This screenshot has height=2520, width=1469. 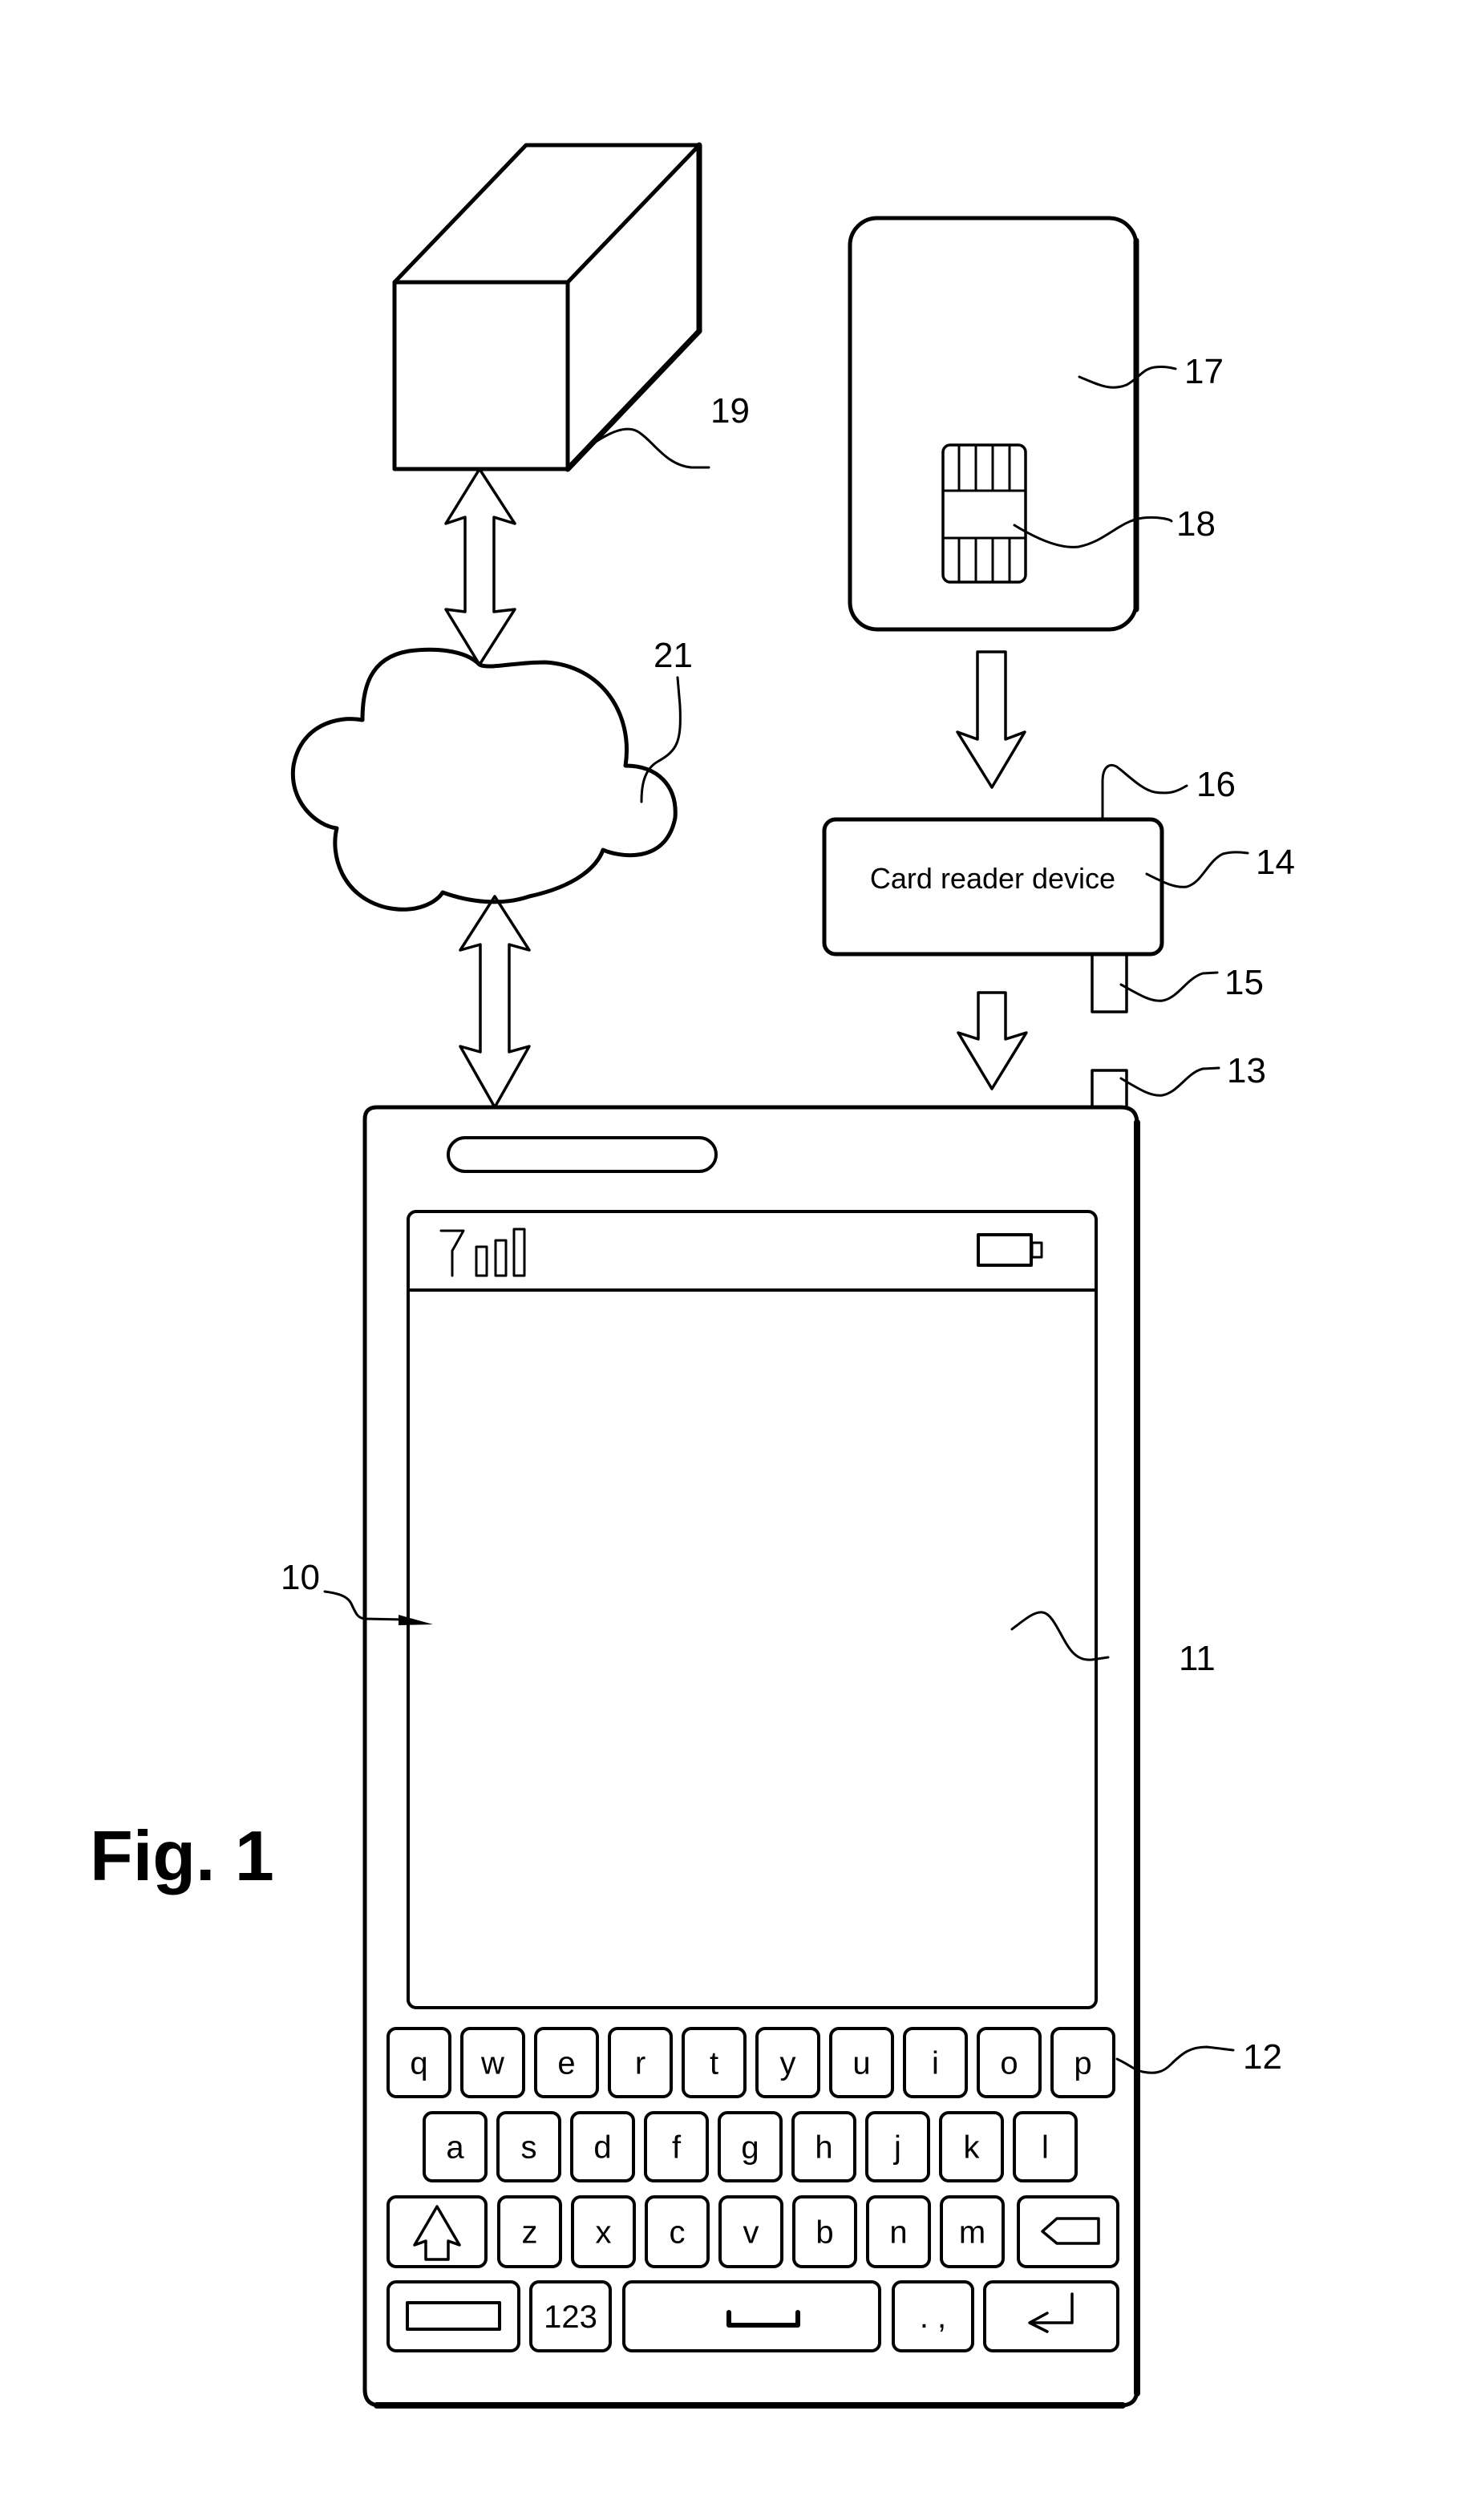 I want to click on display-screen, so click(x=752, y=1609).